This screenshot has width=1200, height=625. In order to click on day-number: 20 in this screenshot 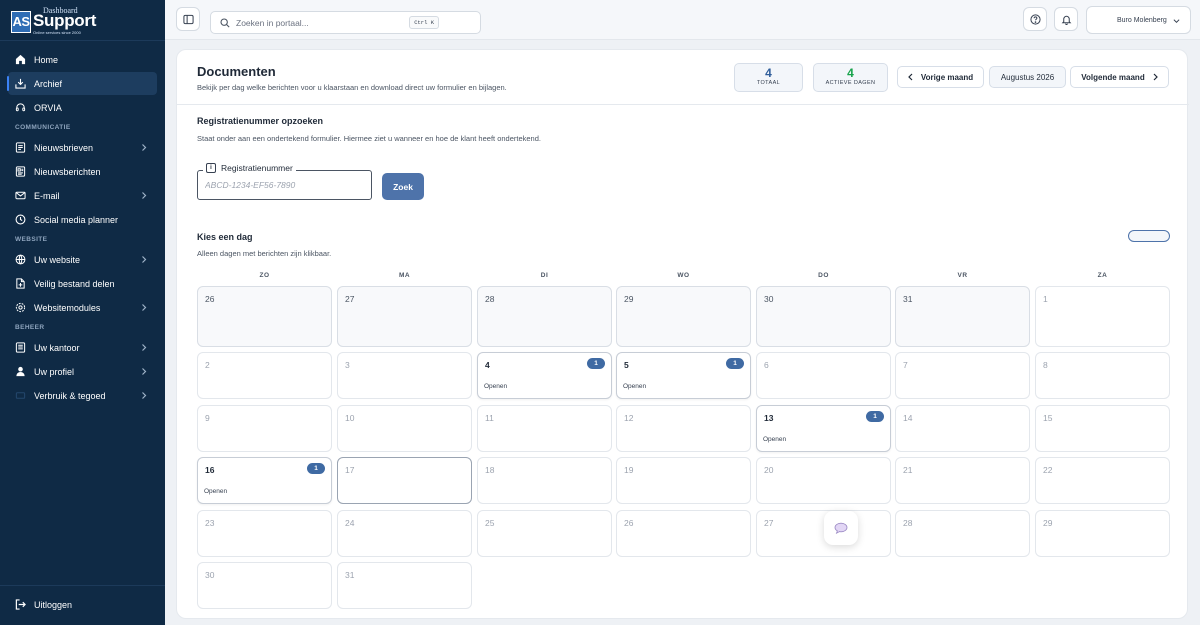, I will do `click(769, 470)`.